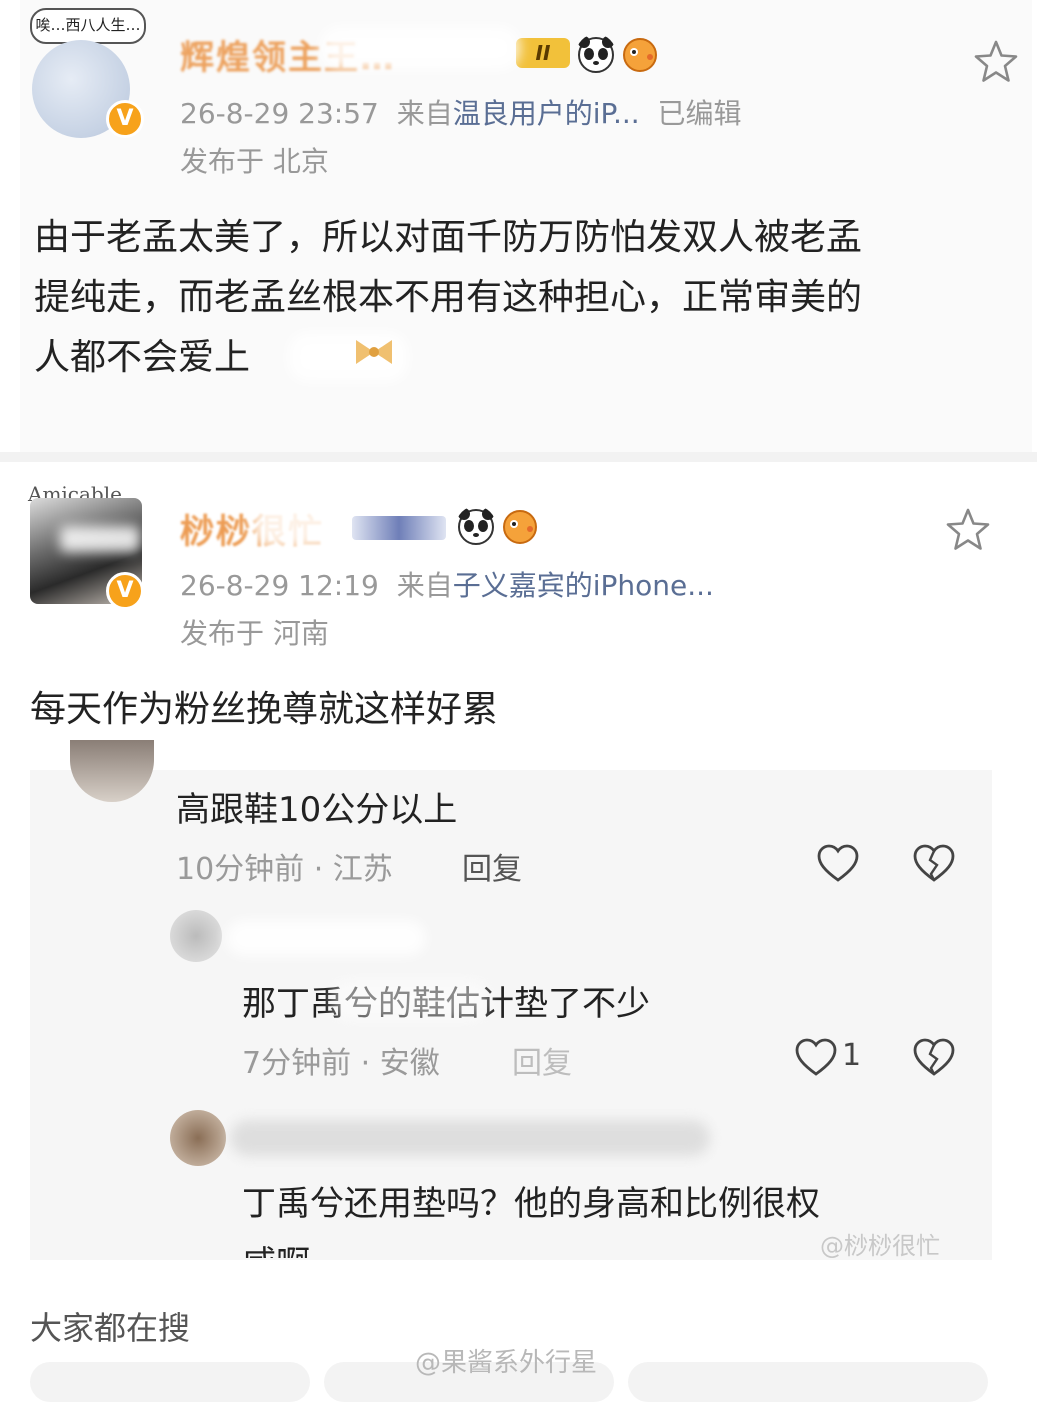 The image size is (1037, 1402). What do you see at coordinates (279, 585) in the screenshot?
I see `timestamp: 26-8-29 12:19` at bounding box center [279, 585].